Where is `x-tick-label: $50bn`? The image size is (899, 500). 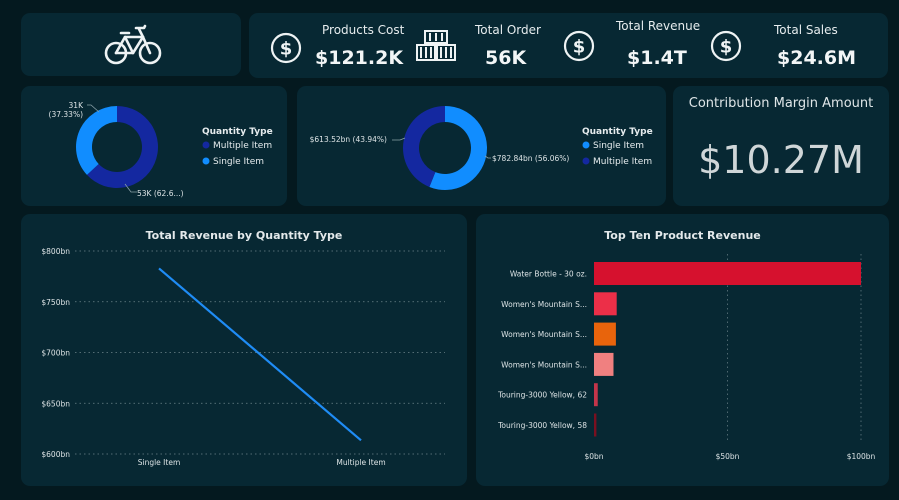 x-tick-label: $50bn is located at coordinates (728, 456).